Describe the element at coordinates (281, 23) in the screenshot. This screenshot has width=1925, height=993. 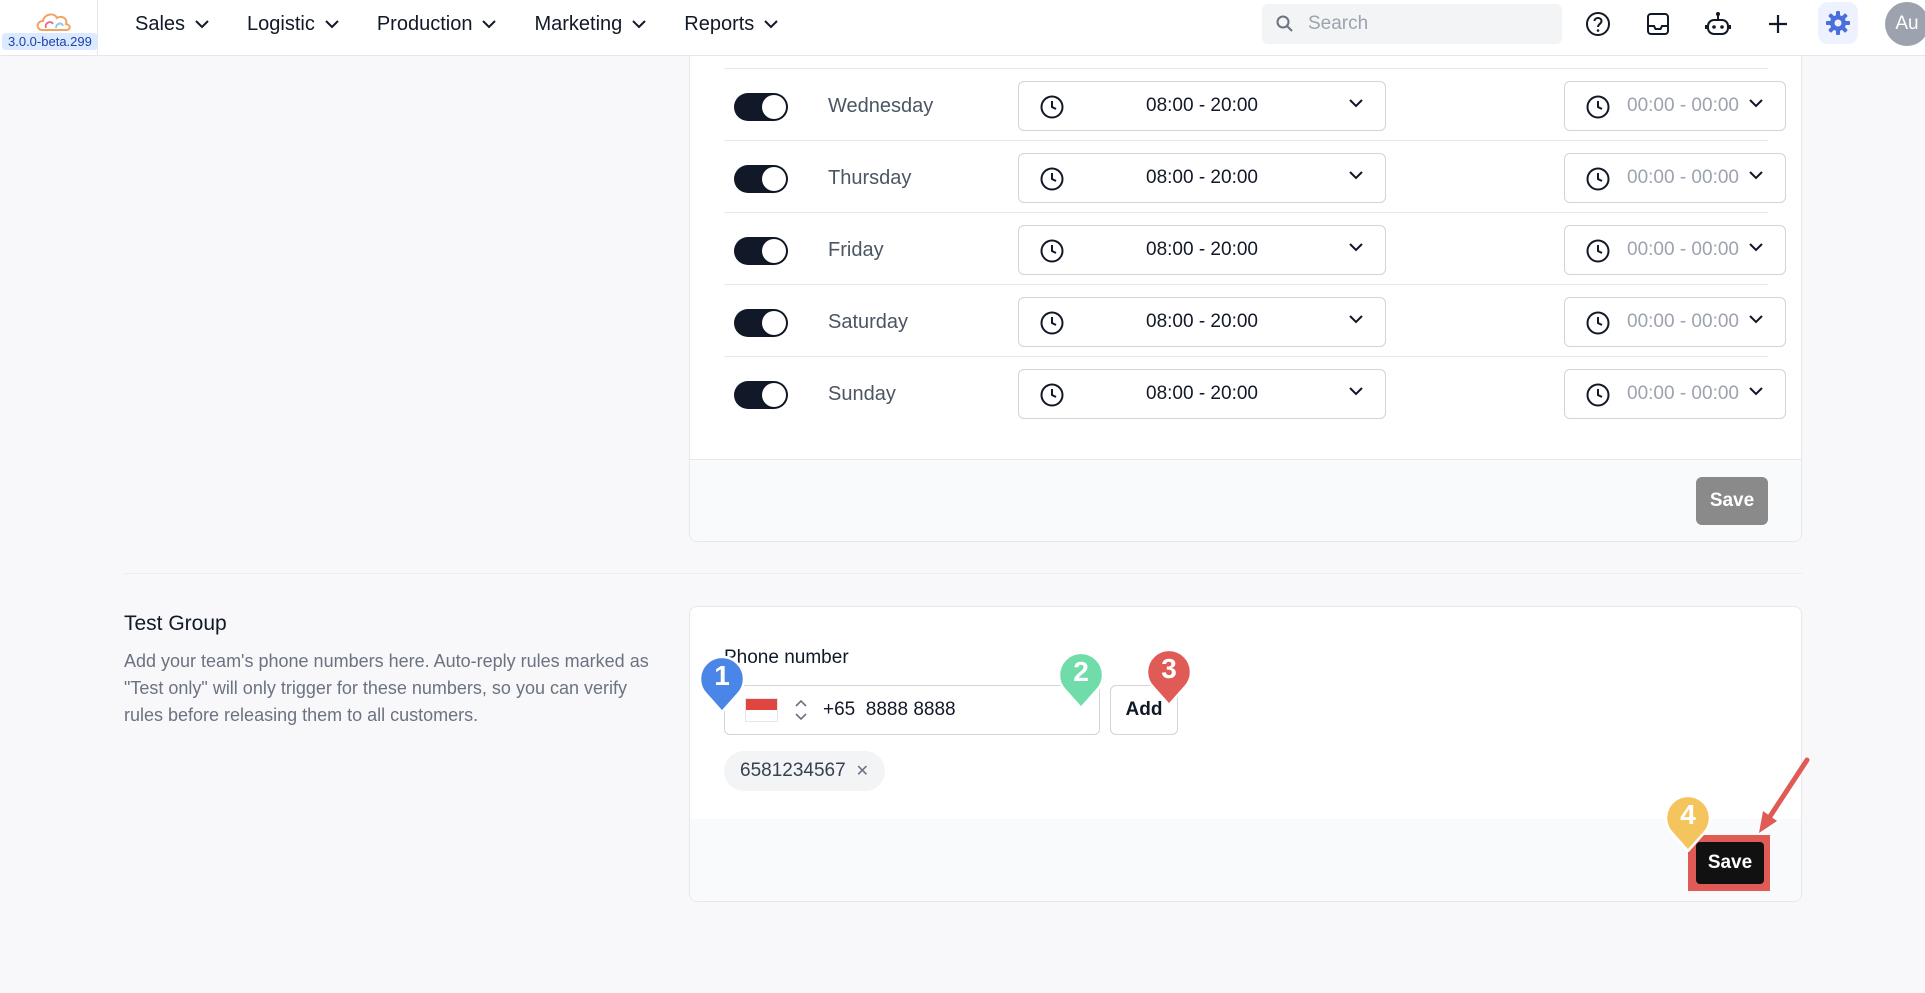
I see `nav-label: Logistic` at that location.